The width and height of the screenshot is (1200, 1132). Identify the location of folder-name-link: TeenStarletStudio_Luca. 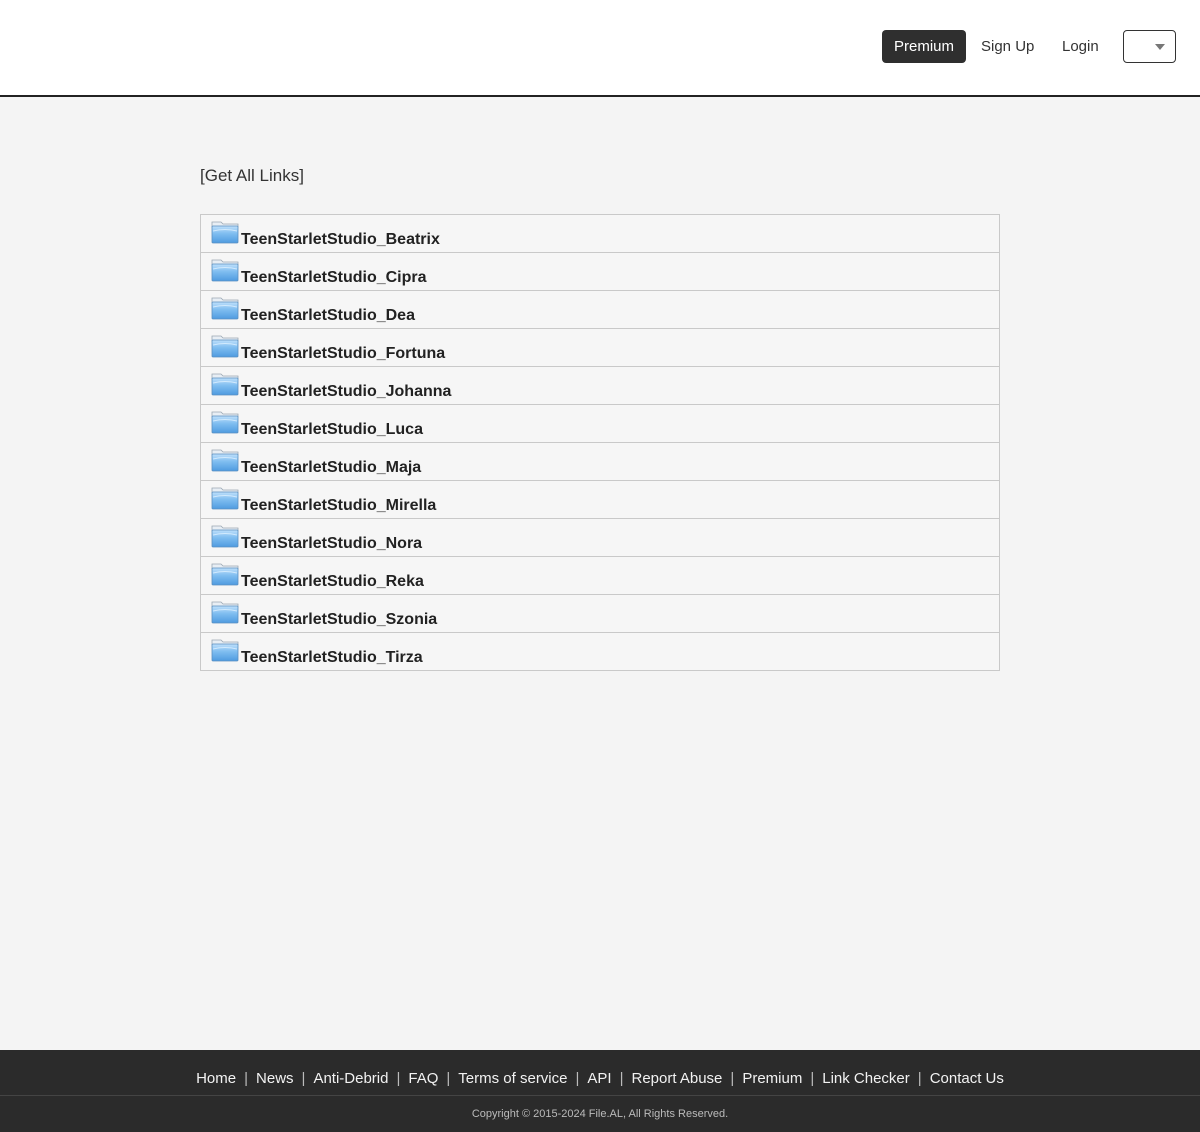
(332, 430).